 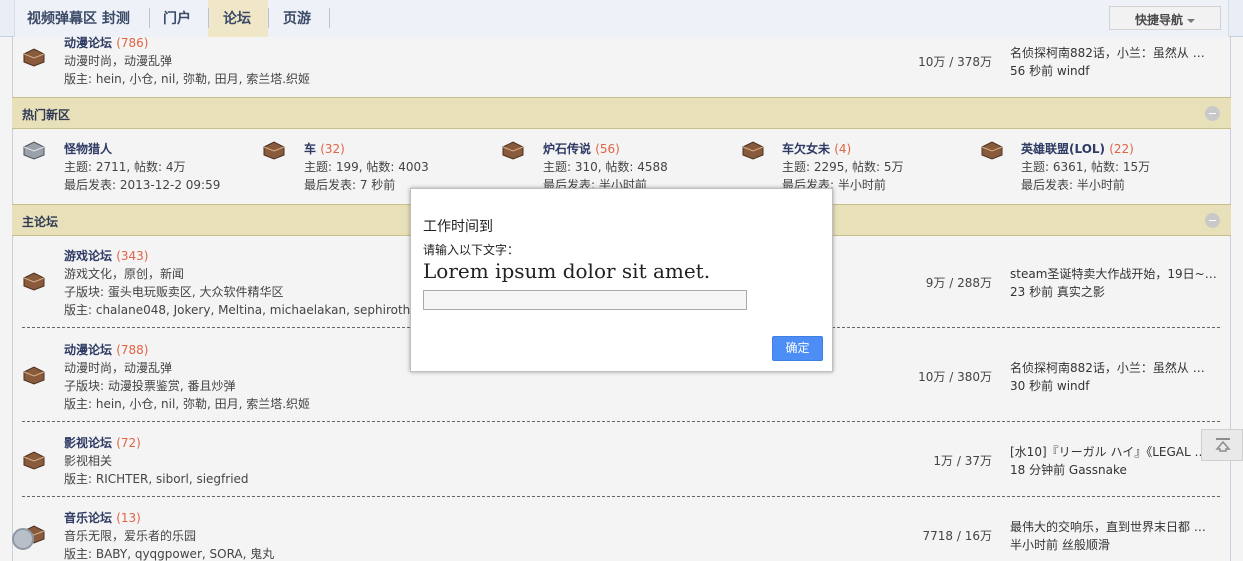 What do you see at coordinates (567, 271) in the screenshot?
I see `dialog-target-phrase: Lorem ipsum dolor sit amet.` at bounding box center [567, 271].